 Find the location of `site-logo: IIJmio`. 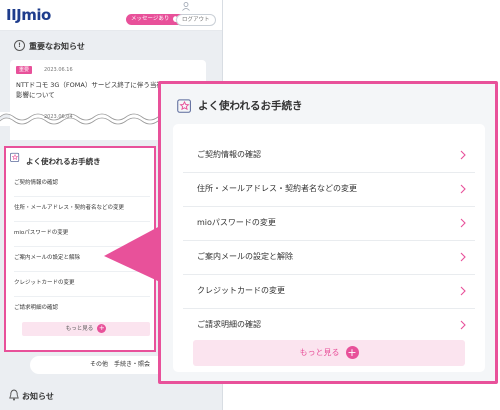

site-logo: IIJmio is located at coordinates (28, 15).